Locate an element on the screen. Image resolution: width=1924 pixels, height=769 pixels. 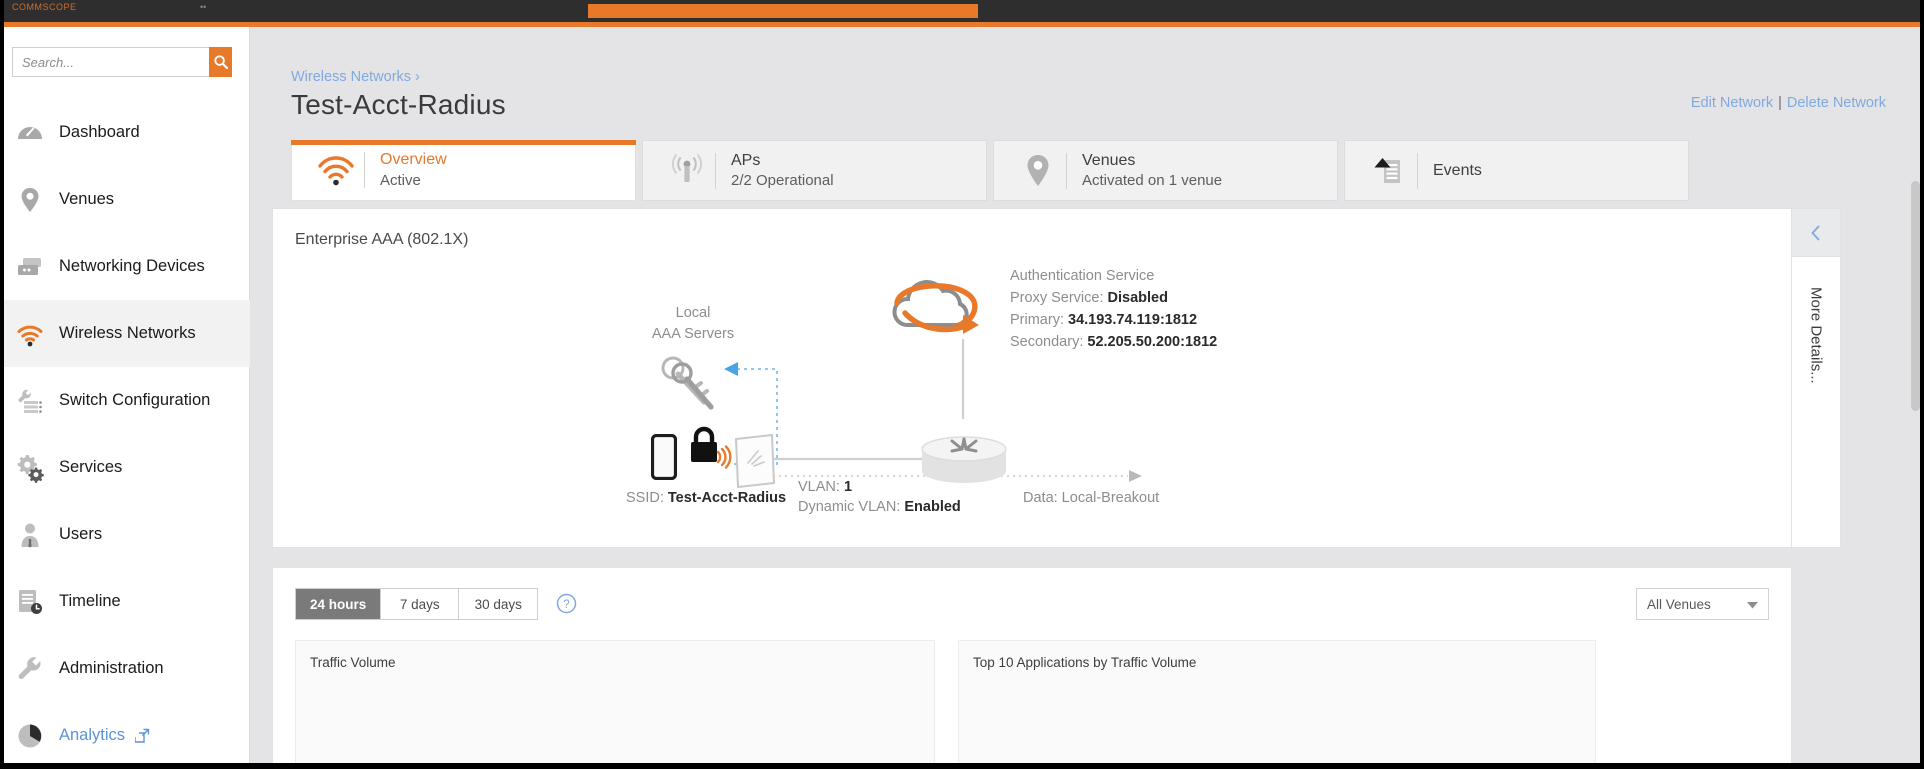
proxy-service-label: Proxy Service: is located at coordinates (1057, 298).